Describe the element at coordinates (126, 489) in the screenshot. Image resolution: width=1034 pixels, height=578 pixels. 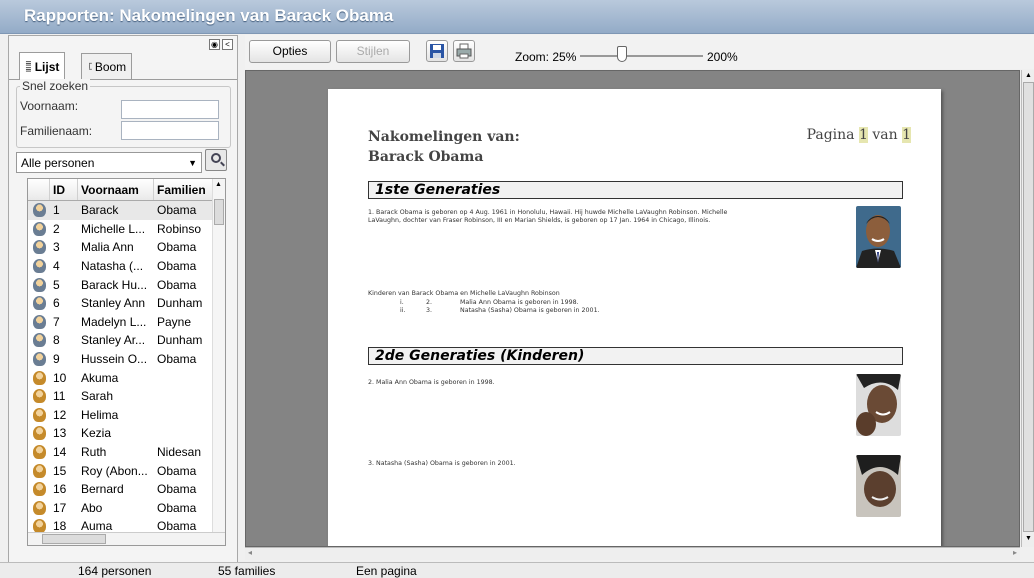
I see `table-row: 16 Bernard Obama` at that location.